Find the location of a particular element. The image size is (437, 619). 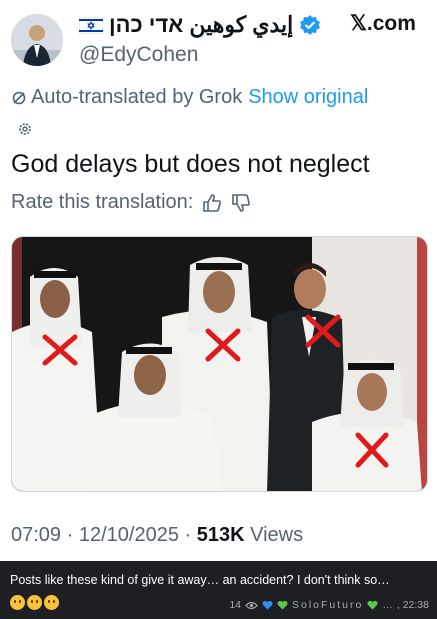

tweet-text: God delays but does not neglect is located at coordinates (190, 164).